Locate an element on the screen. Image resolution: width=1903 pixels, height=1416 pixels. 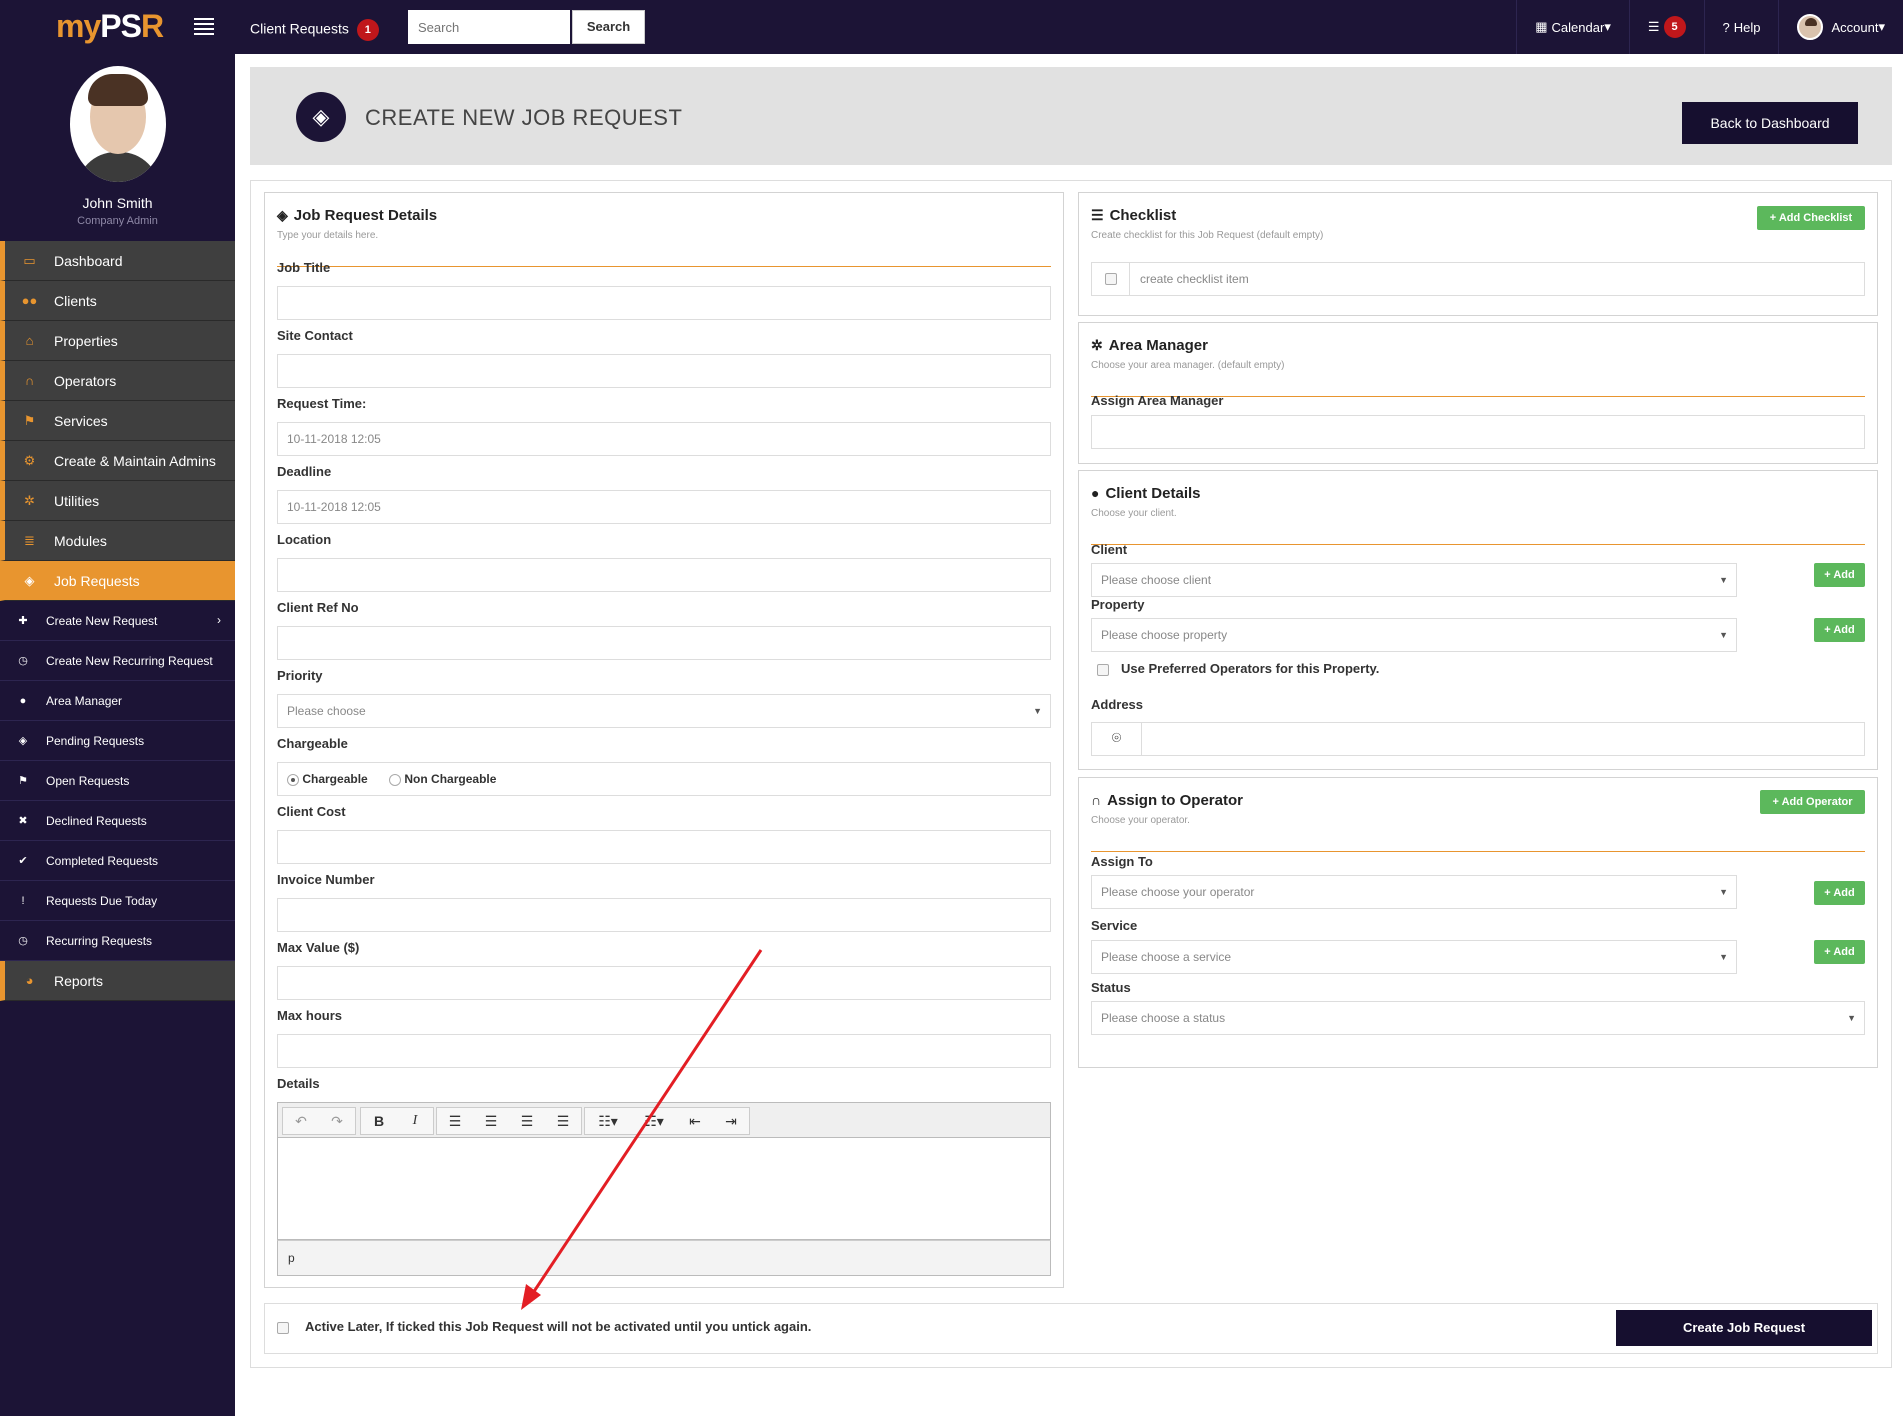
clock-icon: ◷ is located at coordinates (23, 941).